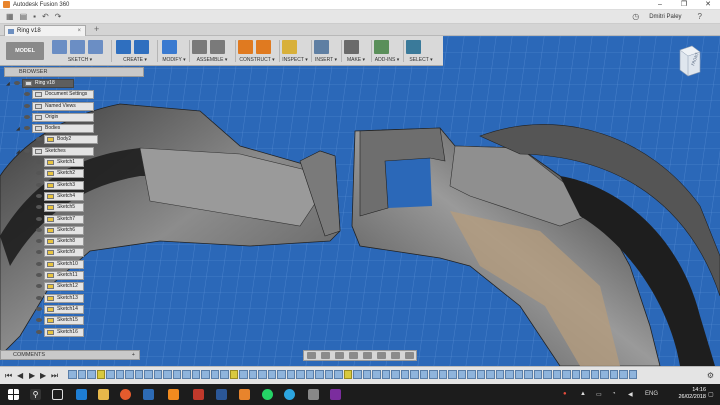 The height and width of the screenshot is (405, 720). I want to click on search-icon: ⚲, so click(35, 394).